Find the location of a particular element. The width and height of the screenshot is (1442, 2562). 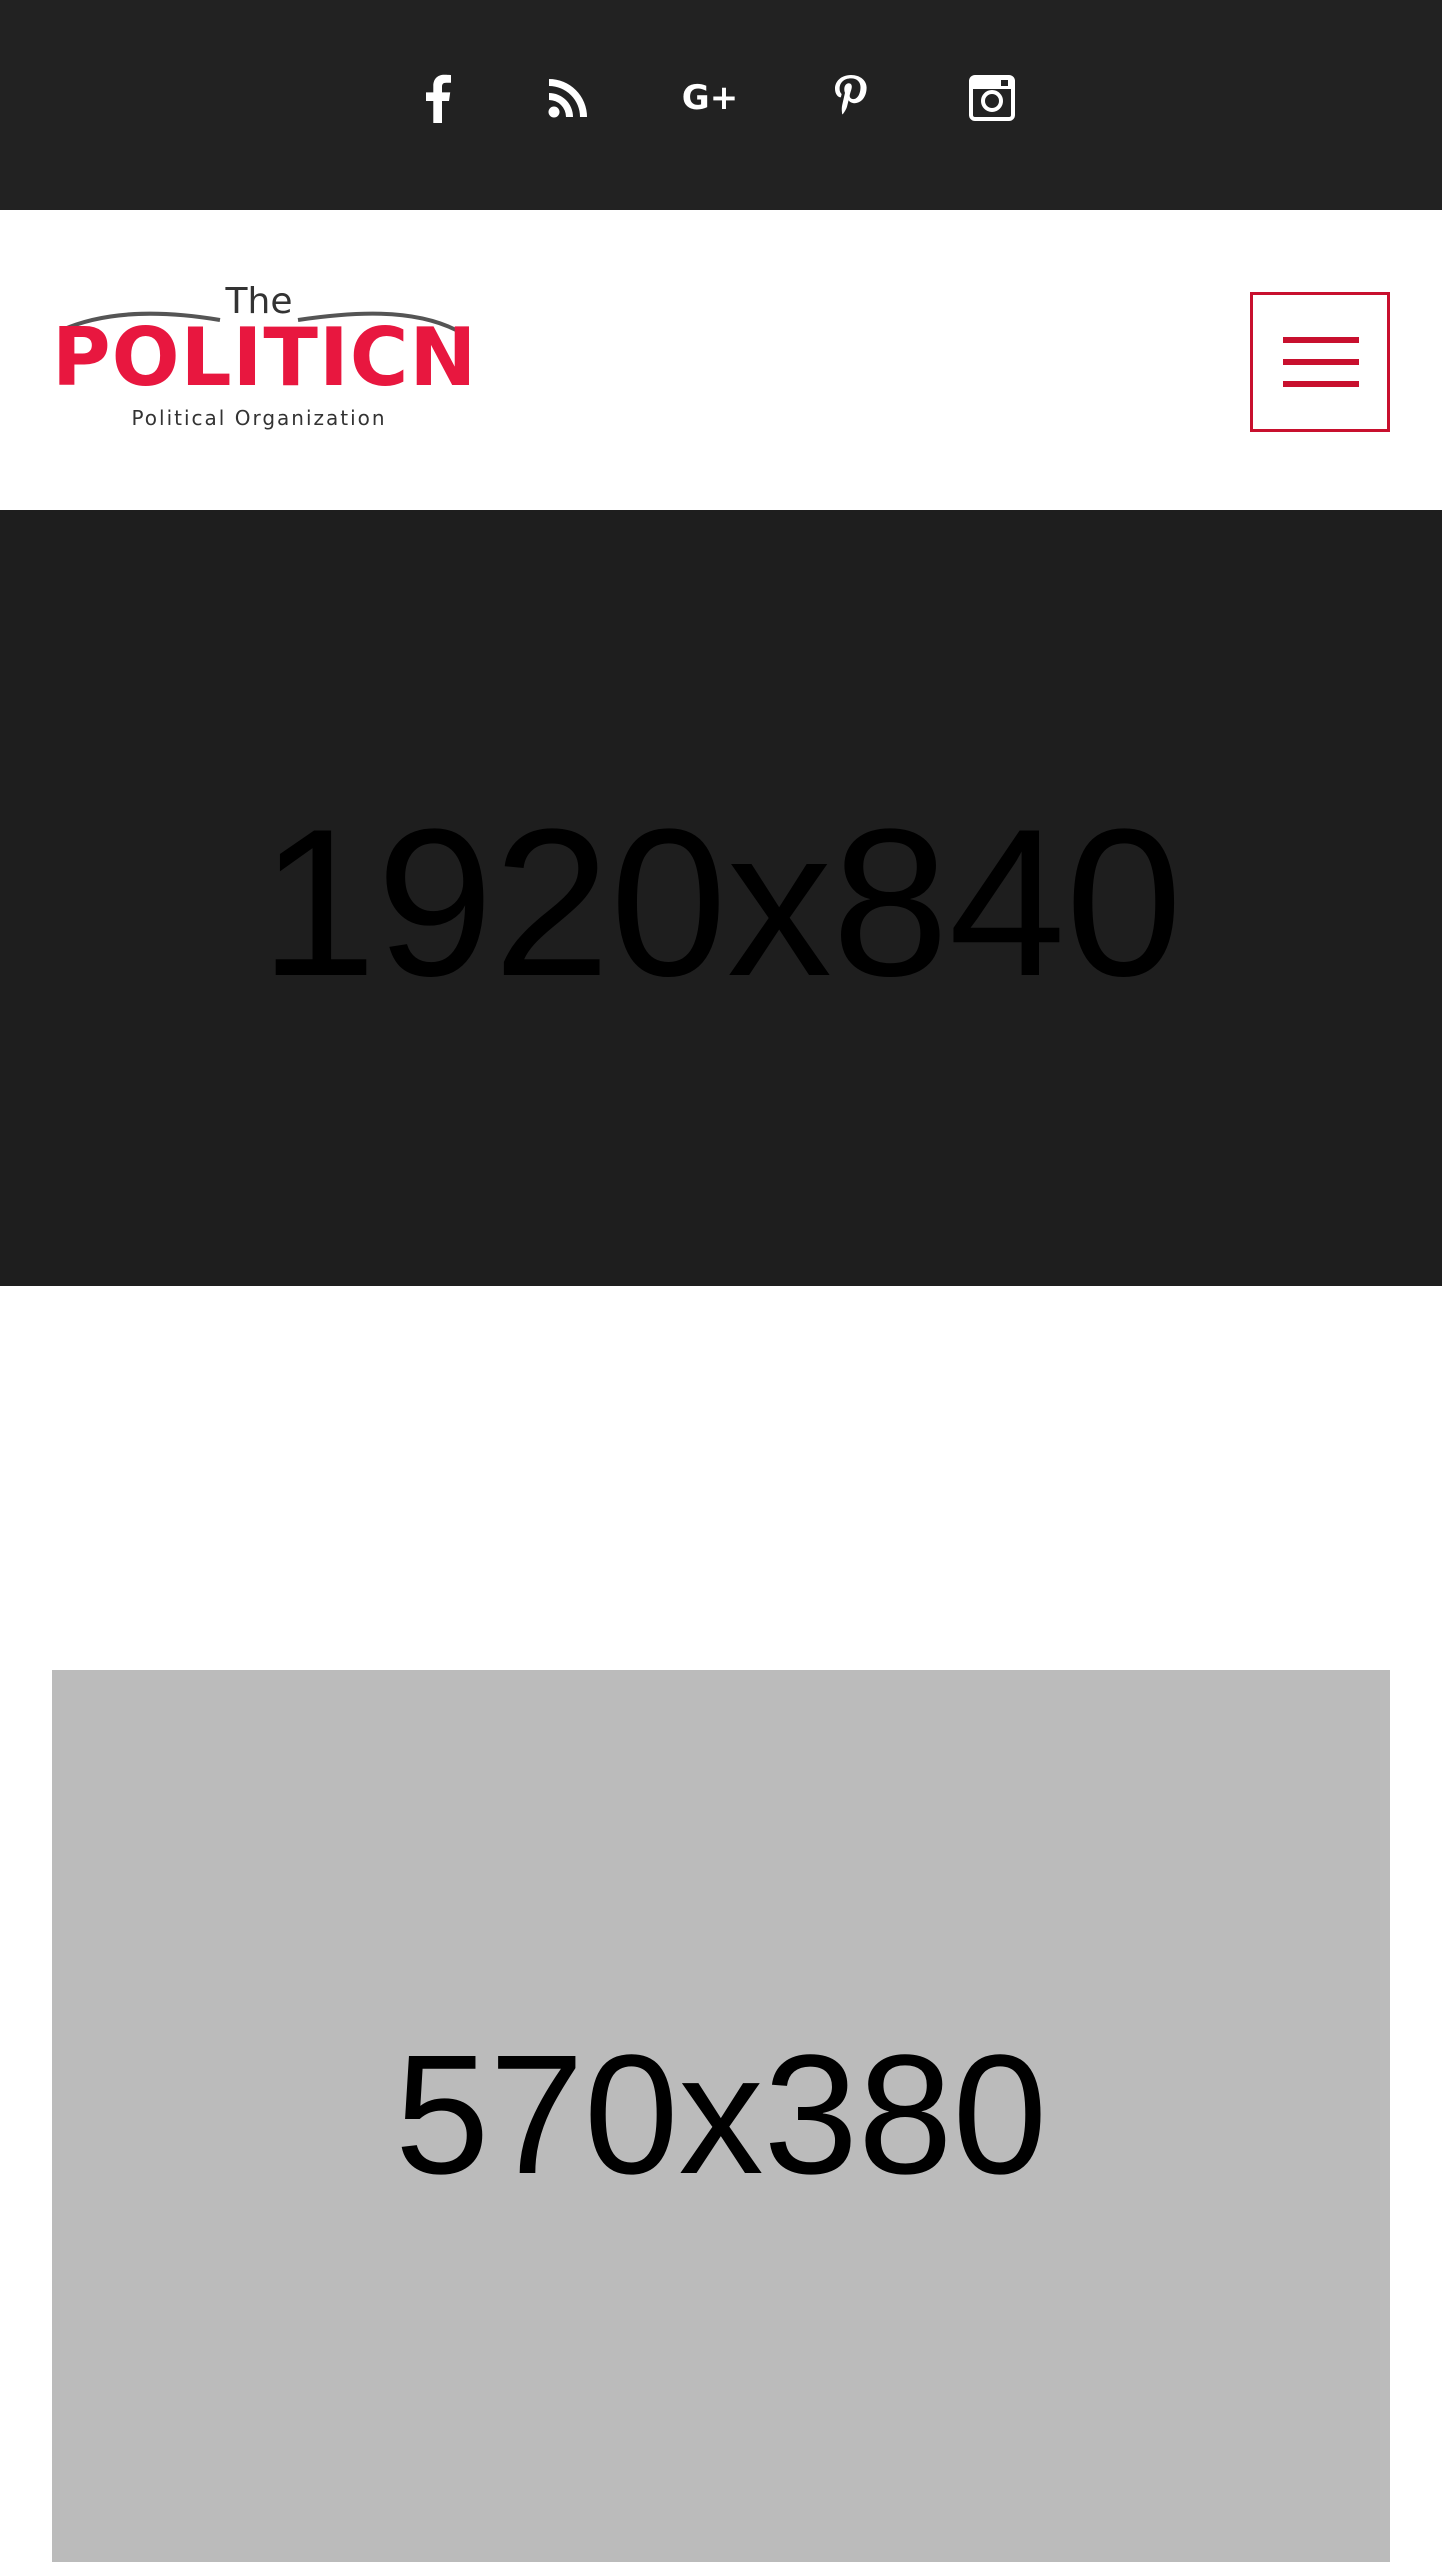

rss-icon is located at coordinates (568, 98).